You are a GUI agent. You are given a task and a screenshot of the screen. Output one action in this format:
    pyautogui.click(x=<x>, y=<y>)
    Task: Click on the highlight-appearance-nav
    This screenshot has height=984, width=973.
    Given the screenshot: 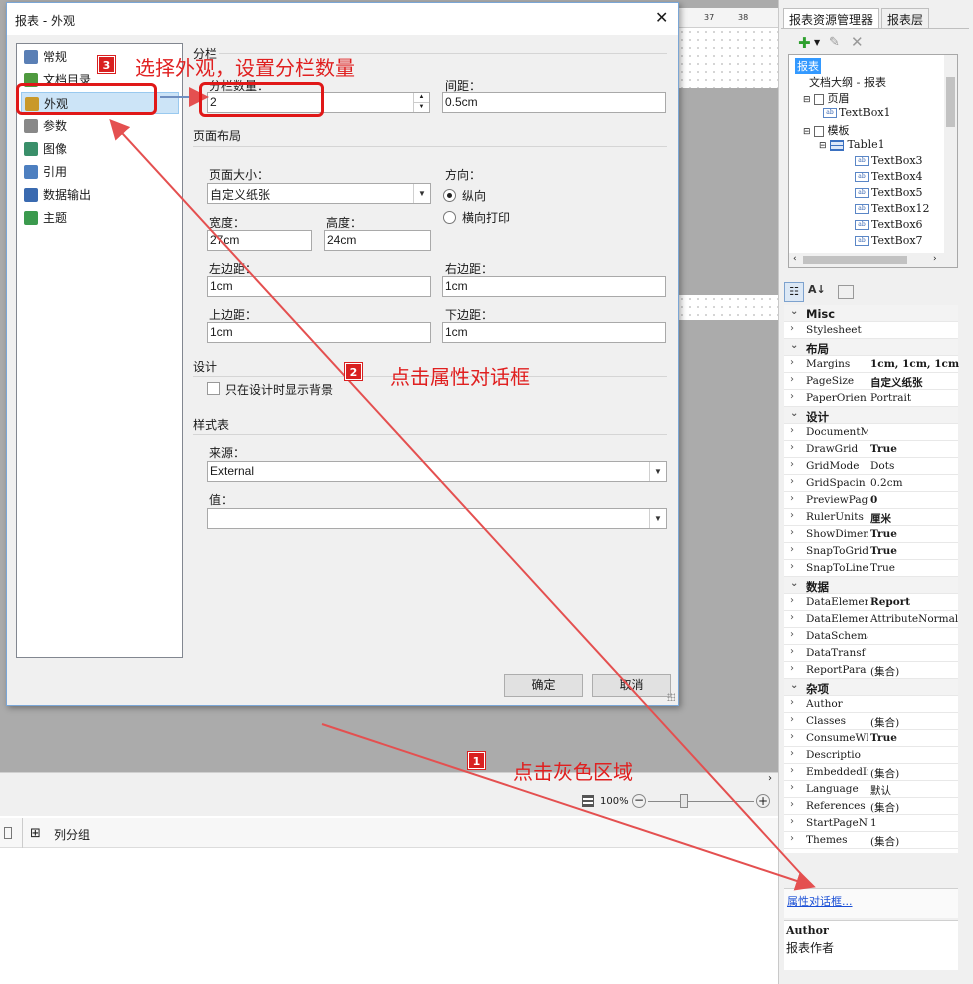 What is the action you would take?
    pyautogui.click(x=86, y=99)
    